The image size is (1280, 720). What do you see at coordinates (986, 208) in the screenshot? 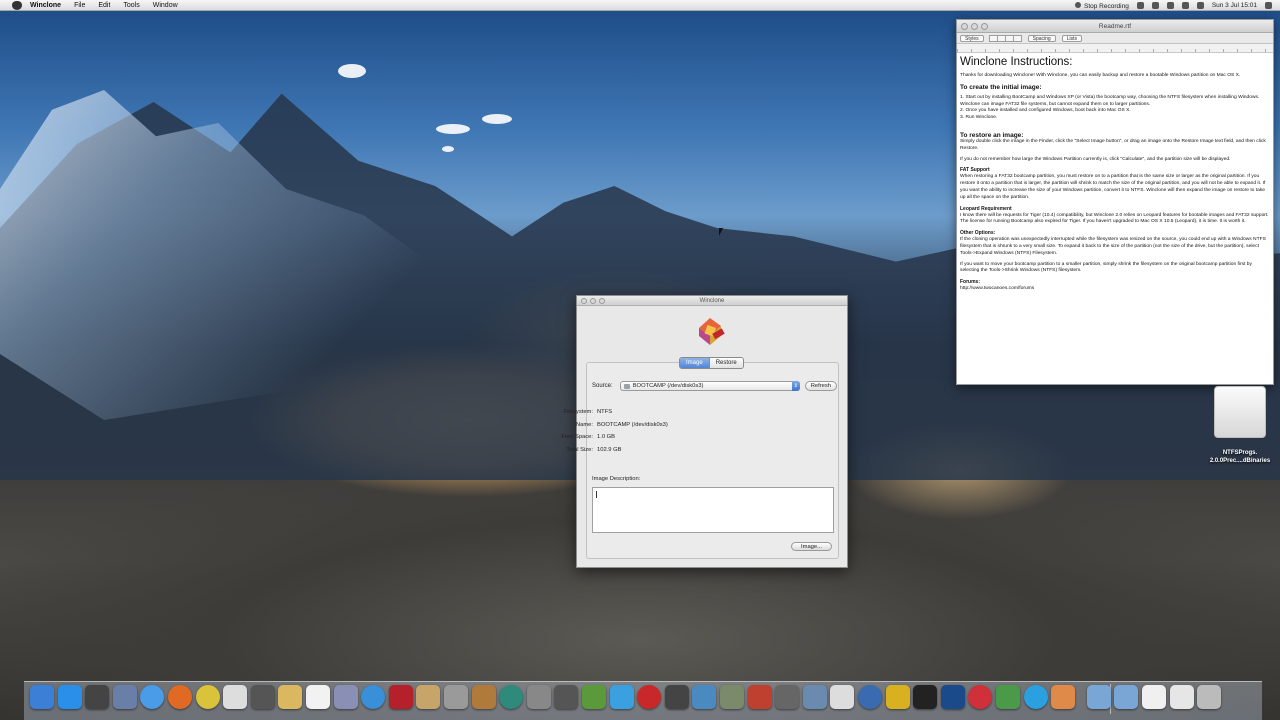
I see `leopard-heading: Leopard Requirement` at bounding box center [986, 208].